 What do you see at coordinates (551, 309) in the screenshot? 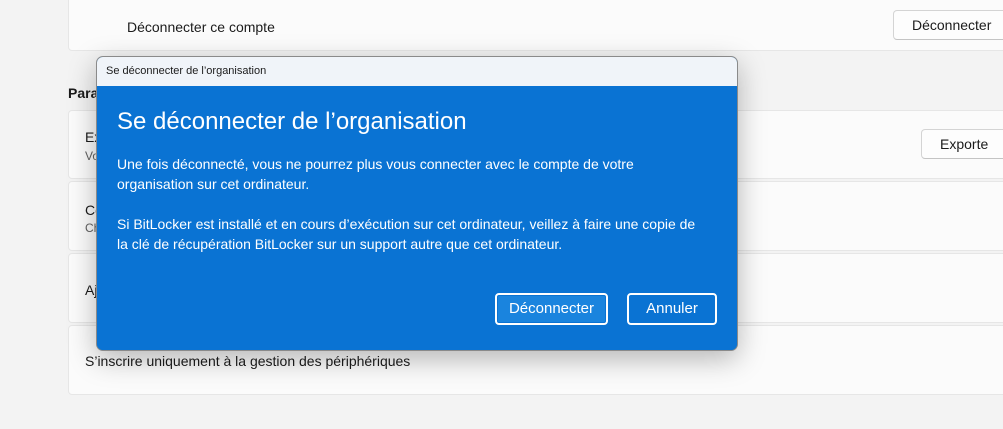
I see `disconnect-button: Déconnecter` at bounding box center [551, 309].